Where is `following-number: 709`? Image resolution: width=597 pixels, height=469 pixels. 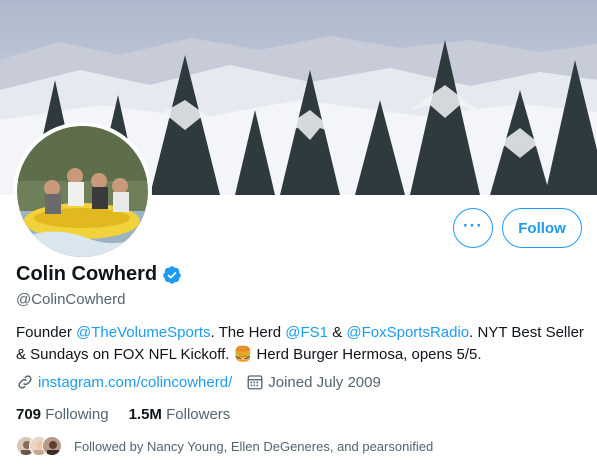
following-number: 709 is located at coordinates (29, 414).